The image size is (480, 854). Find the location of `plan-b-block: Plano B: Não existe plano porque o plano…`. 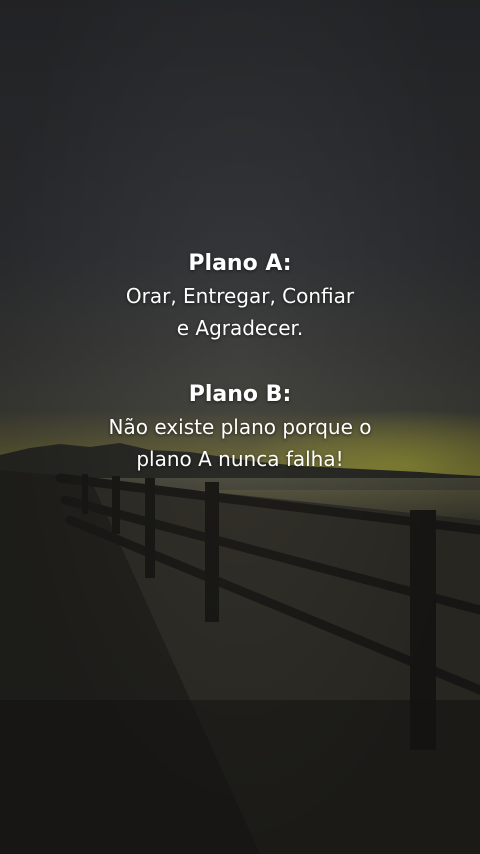

plan-b-block: Plano B: Não existe plano porque o plano… is located at coordinates (240, 427).